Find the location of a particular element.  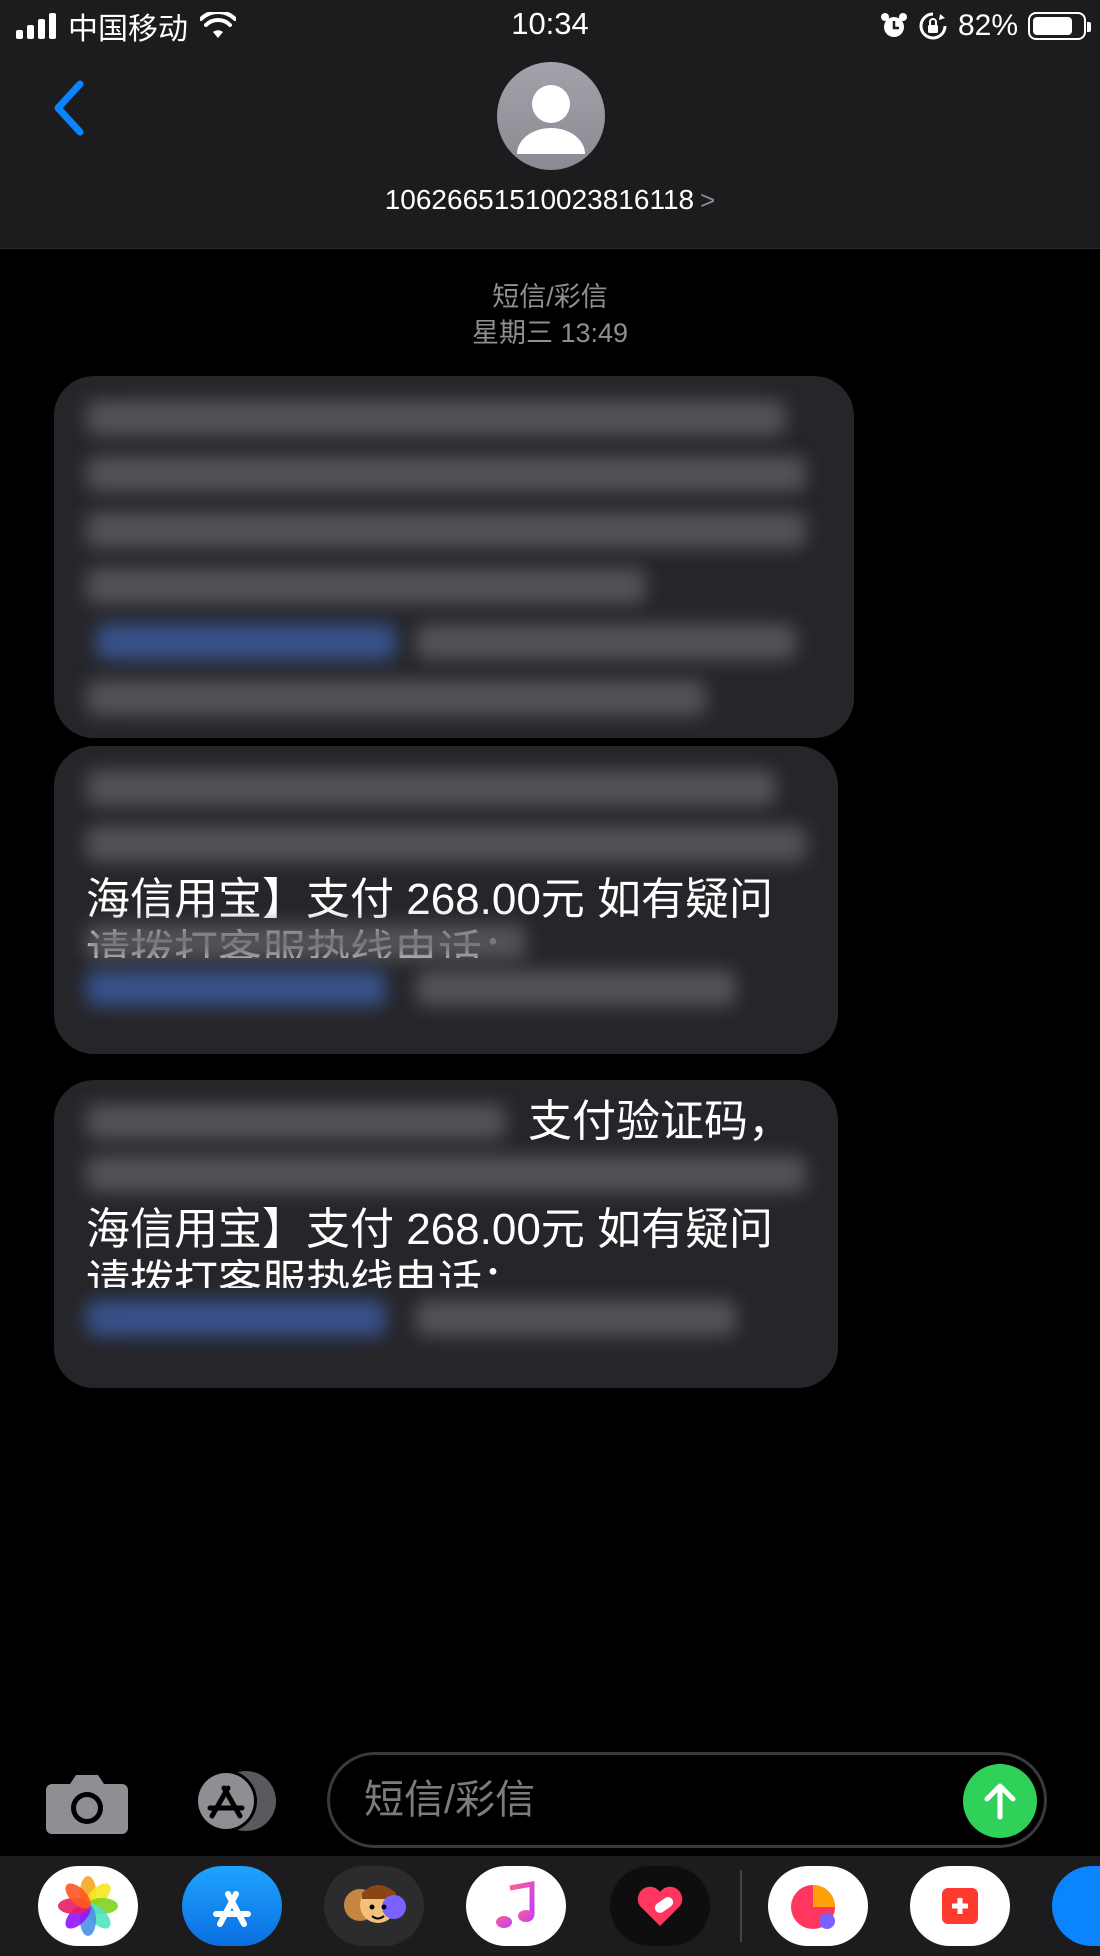

contact-name-button: 10626651510023816118 > is located at coordinates (550, 200).